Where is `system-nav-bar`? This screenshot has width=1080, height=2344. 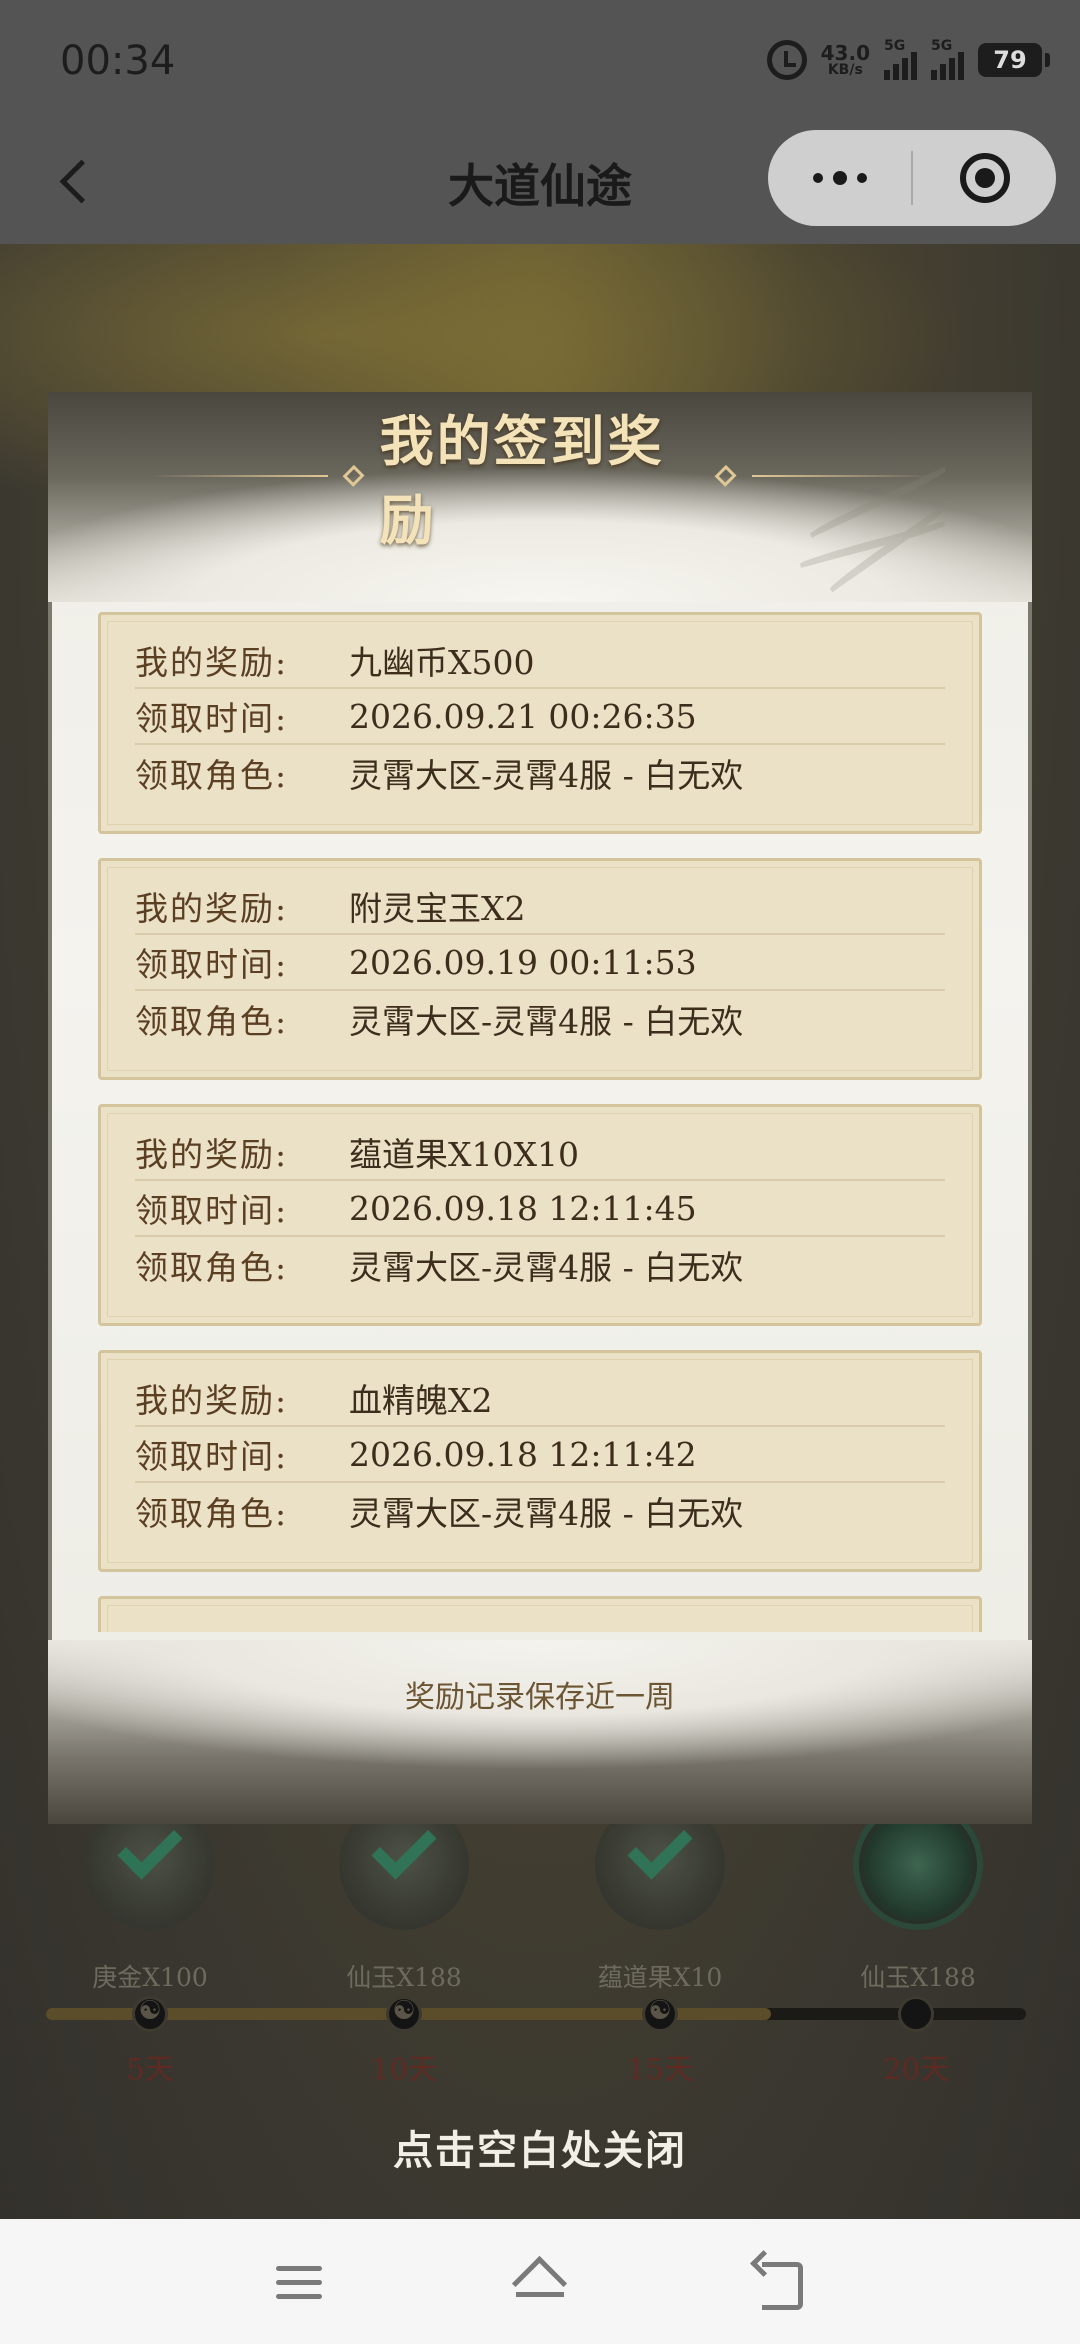
system-nav-bar is located at coordinates (540, 2281).